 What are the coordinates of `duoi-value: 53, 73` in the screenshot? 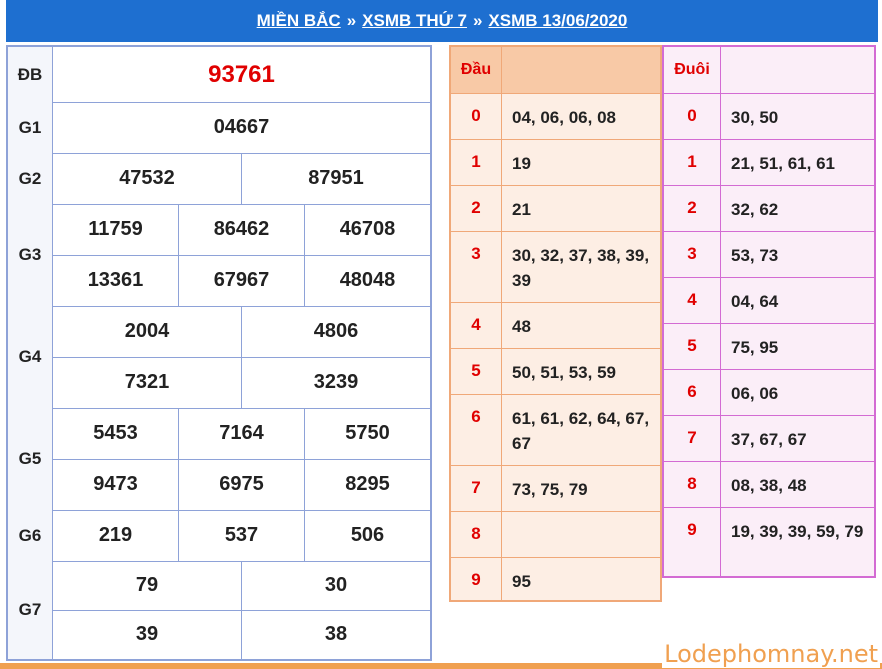 It's located at (755, 255).